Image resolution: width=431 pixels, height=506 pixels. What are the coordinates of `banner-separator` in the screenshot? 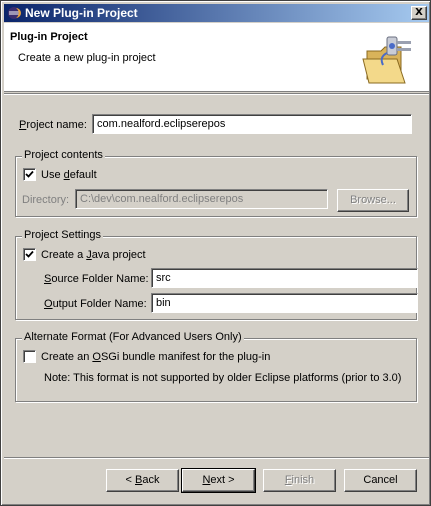 It's located at (216, 94).